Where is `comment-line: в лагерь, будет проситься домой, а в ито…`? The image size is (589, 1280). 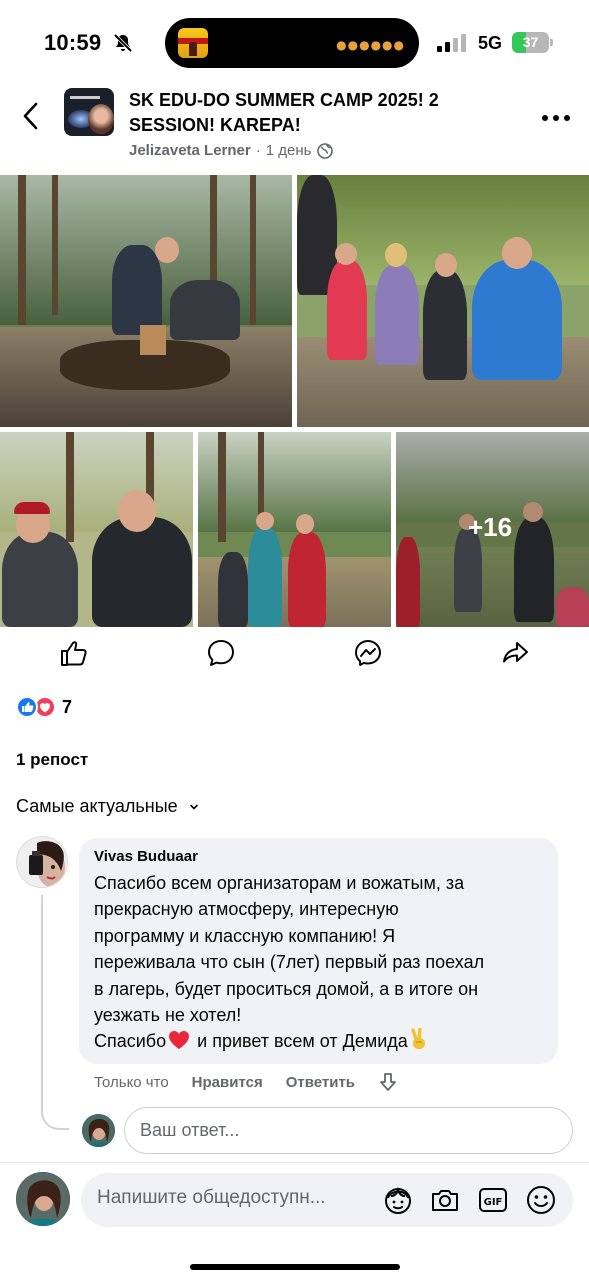
comment-line: в лагерь, будет проситься домой, а в ито… is located at coordinates (286, 988).